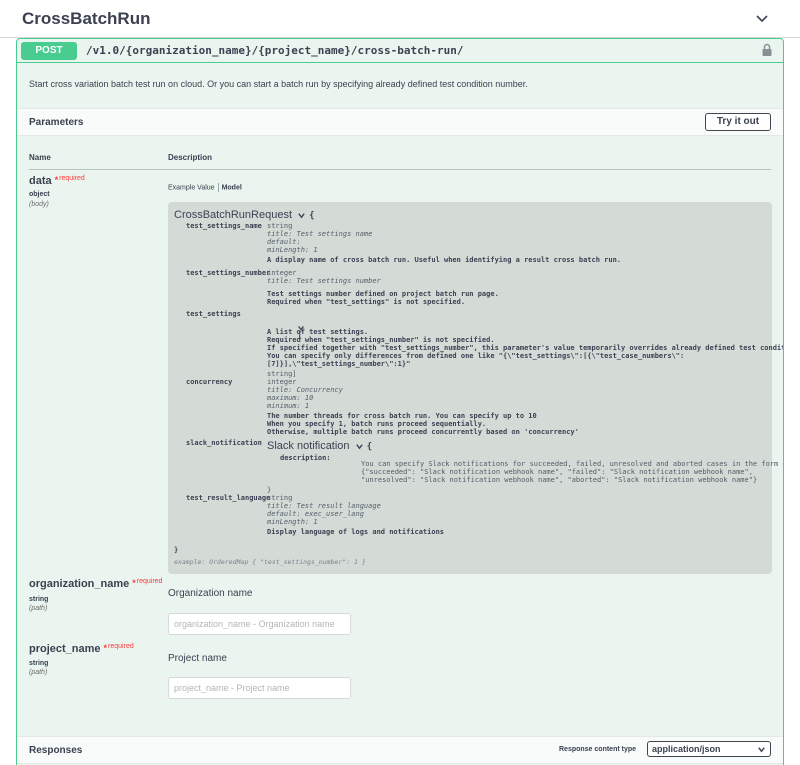 This screenshot has height=765, width=800. I want to click on lock-icon, so click(767, 50).